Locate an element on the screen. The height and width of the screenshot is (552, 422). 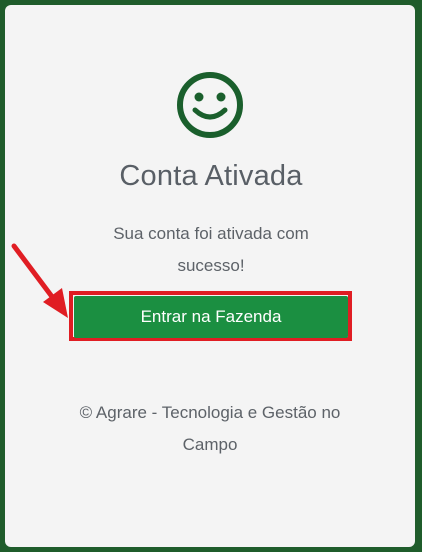
smiley-face-icon is located at coordinates (210, 105).